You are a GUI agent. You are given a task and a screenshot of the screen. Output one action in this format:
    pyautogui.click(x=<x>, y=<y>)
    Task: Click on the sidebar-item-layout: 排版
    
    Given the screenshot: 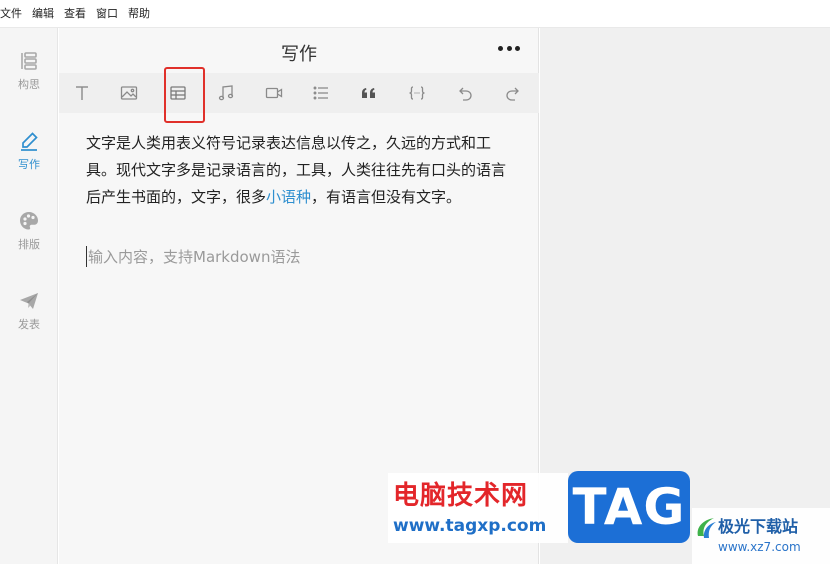 What is the action you would take?
    pyautogui.click(x=29, y=240)
    